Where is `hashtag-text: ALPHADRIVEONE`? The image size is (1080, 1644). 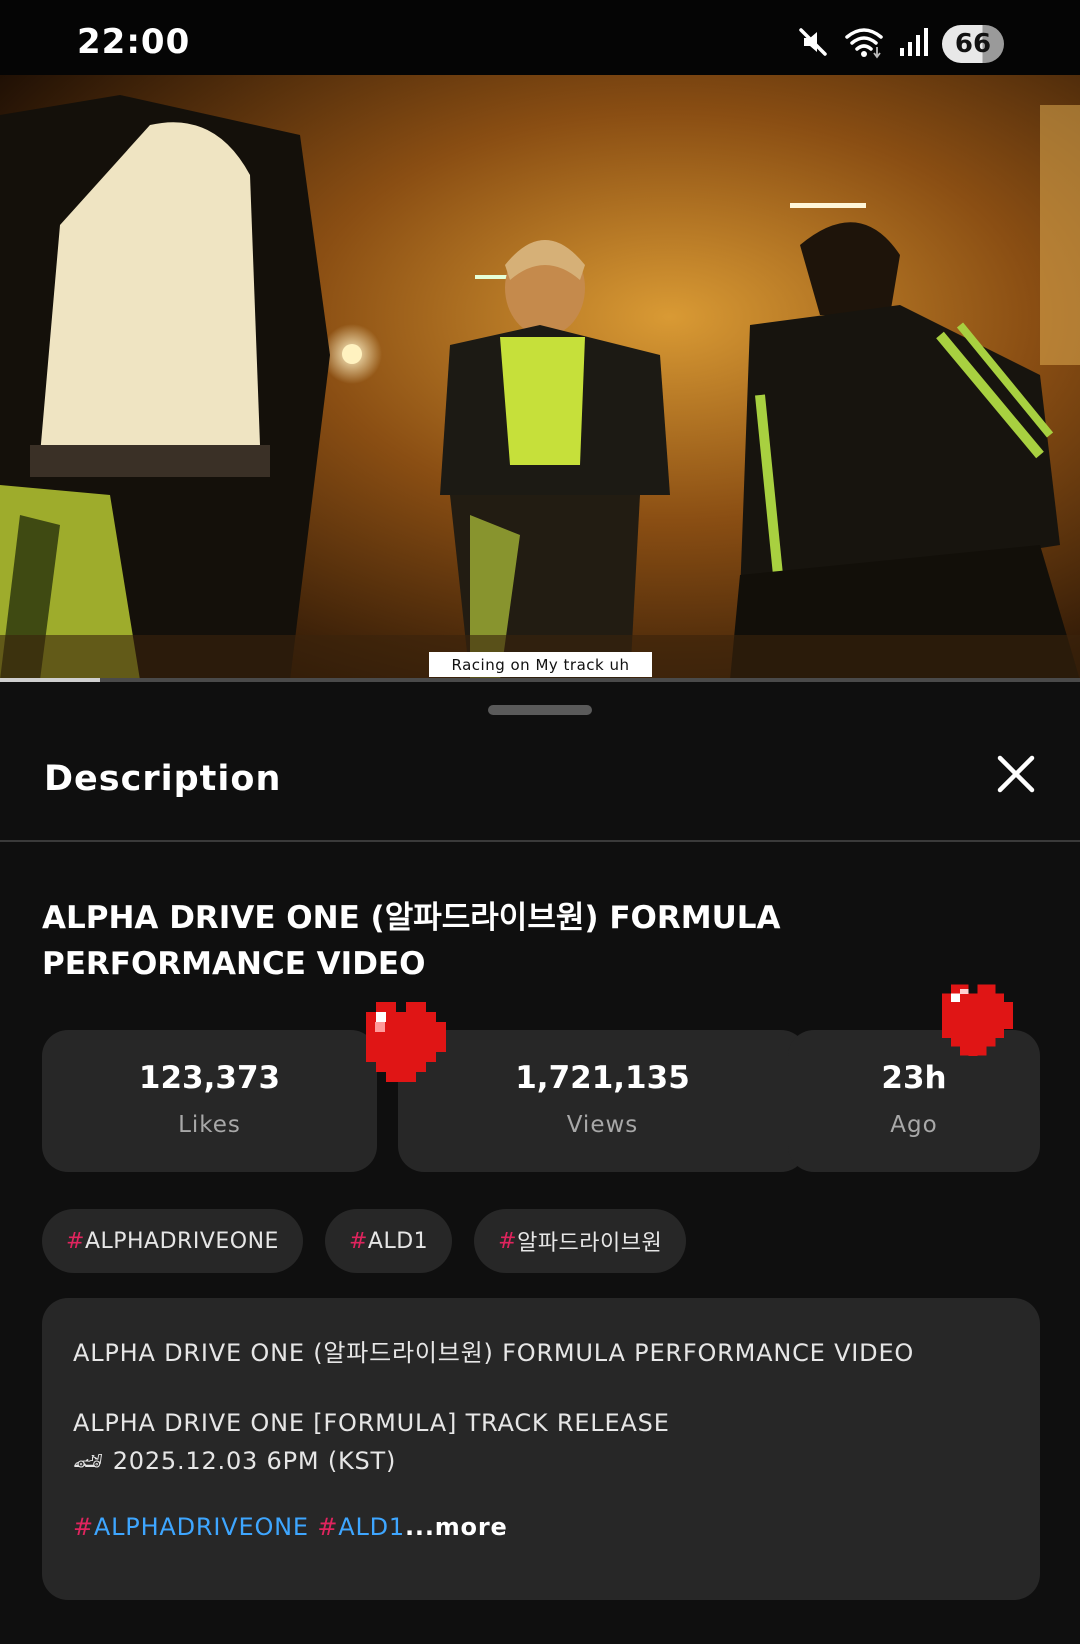 hashtag-text: ALPHADRIVEONE is located at coordinates (181, 1241).